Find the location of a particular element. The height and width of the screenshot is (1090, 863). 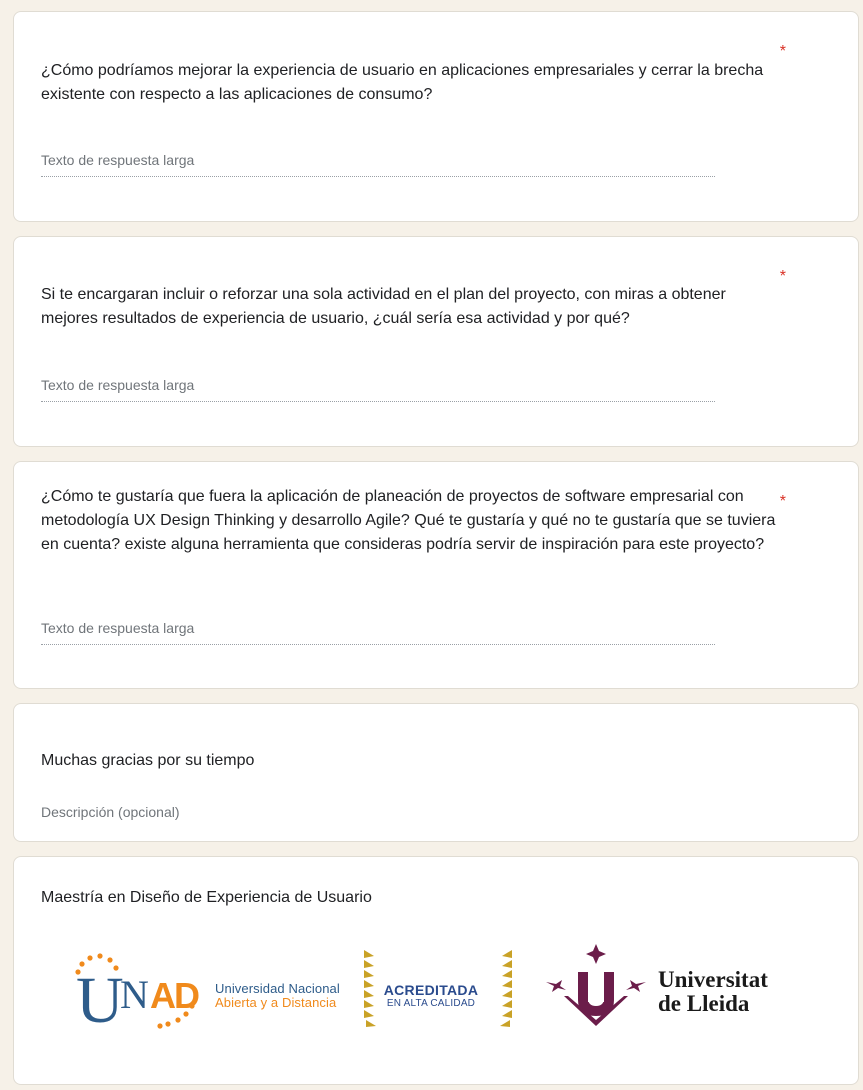

svg-text: AD is located at coordinates (174, 995).